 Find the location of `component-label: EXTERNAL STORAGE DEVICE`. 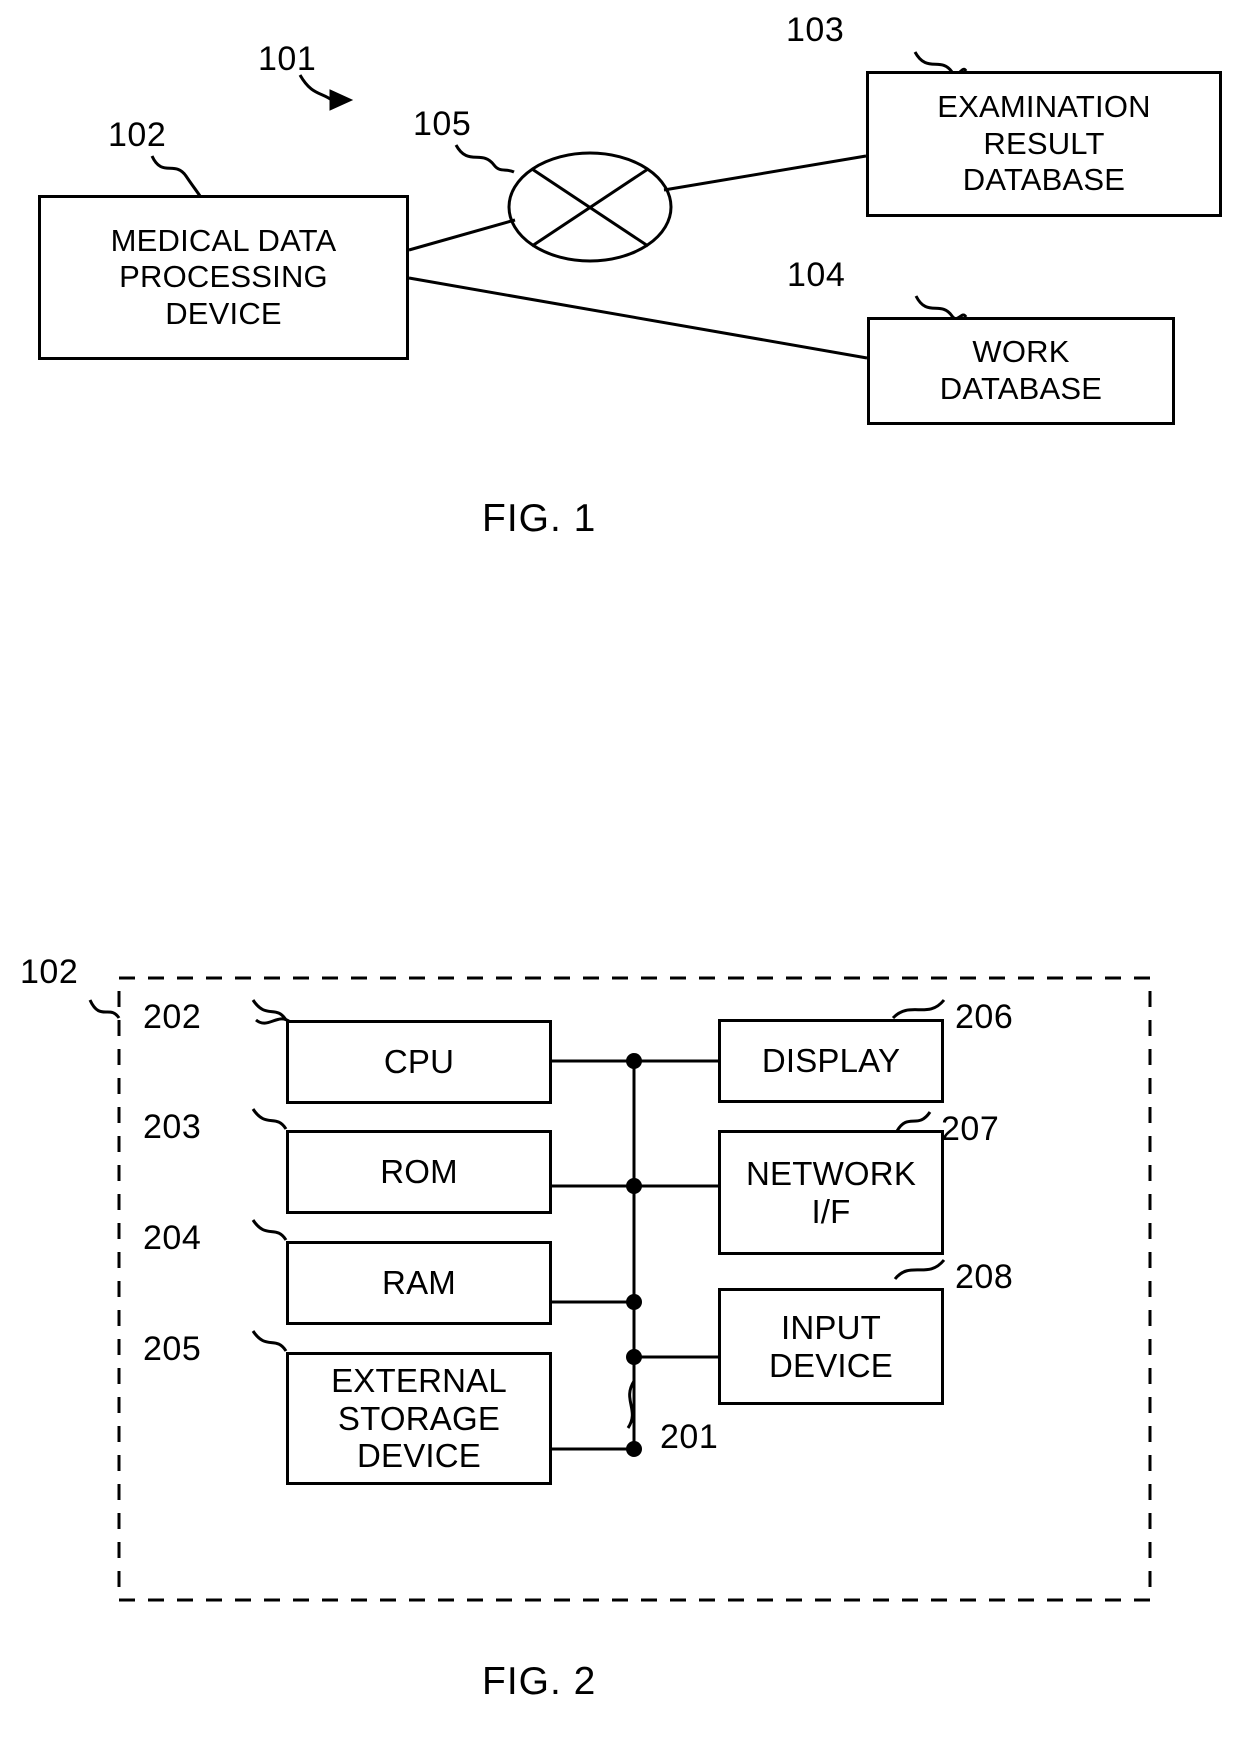

component-label: EXTERNAL STORAGE DEVICE is located at coordinates (419, 1418).